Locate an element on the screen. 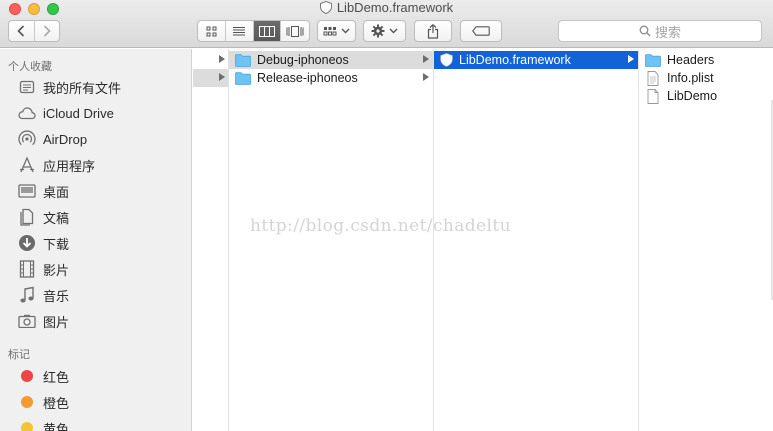  sidebar-item-label: 图片 is located at coordinates (56, 322).